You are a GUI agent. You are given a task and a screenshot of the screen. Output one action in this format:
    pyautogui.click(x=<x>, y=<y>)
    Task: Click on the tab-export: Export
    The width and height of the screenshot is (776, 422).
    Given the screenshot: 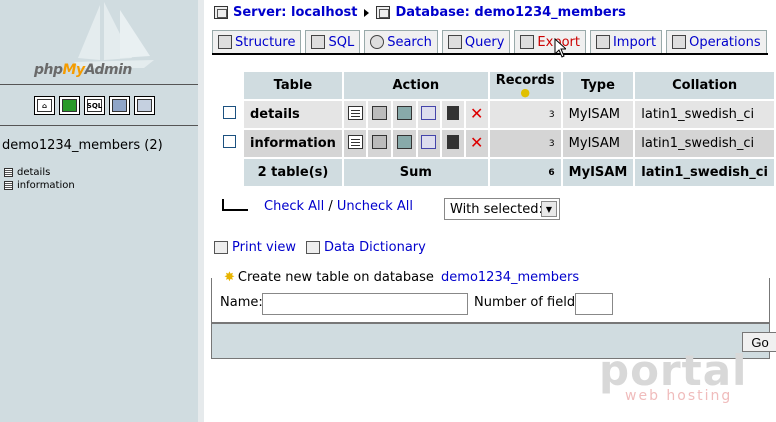 What is the action you would take?
    pyautogui.click(x=550, y=41)
    